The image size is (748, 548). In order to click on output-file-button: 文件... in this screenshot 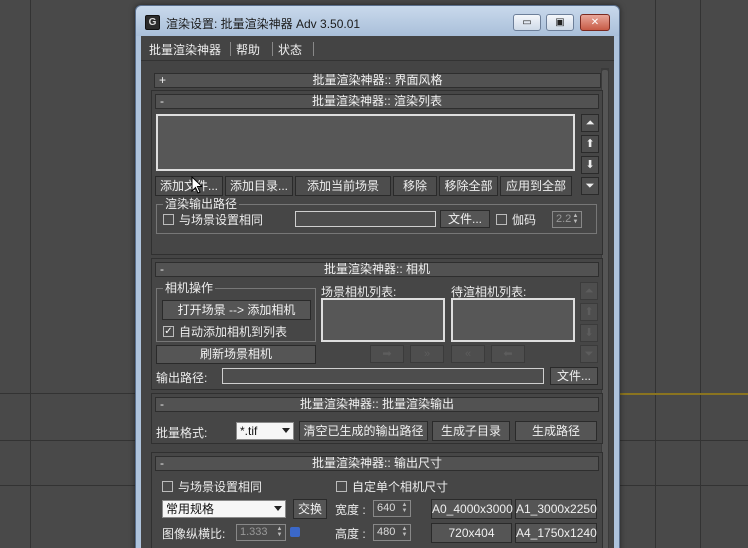, I will do `click(465, 219)`.